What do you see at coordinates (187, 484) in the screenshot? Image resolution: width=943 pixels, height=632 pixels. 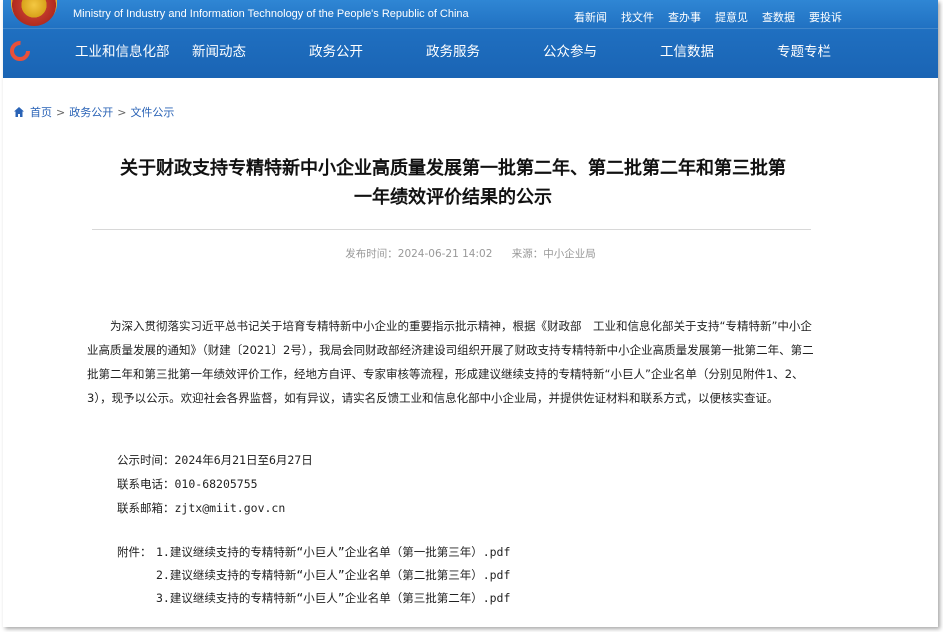 I see `contact-phone: 联系电话：010-68205755` at bounding box center [187, 484].